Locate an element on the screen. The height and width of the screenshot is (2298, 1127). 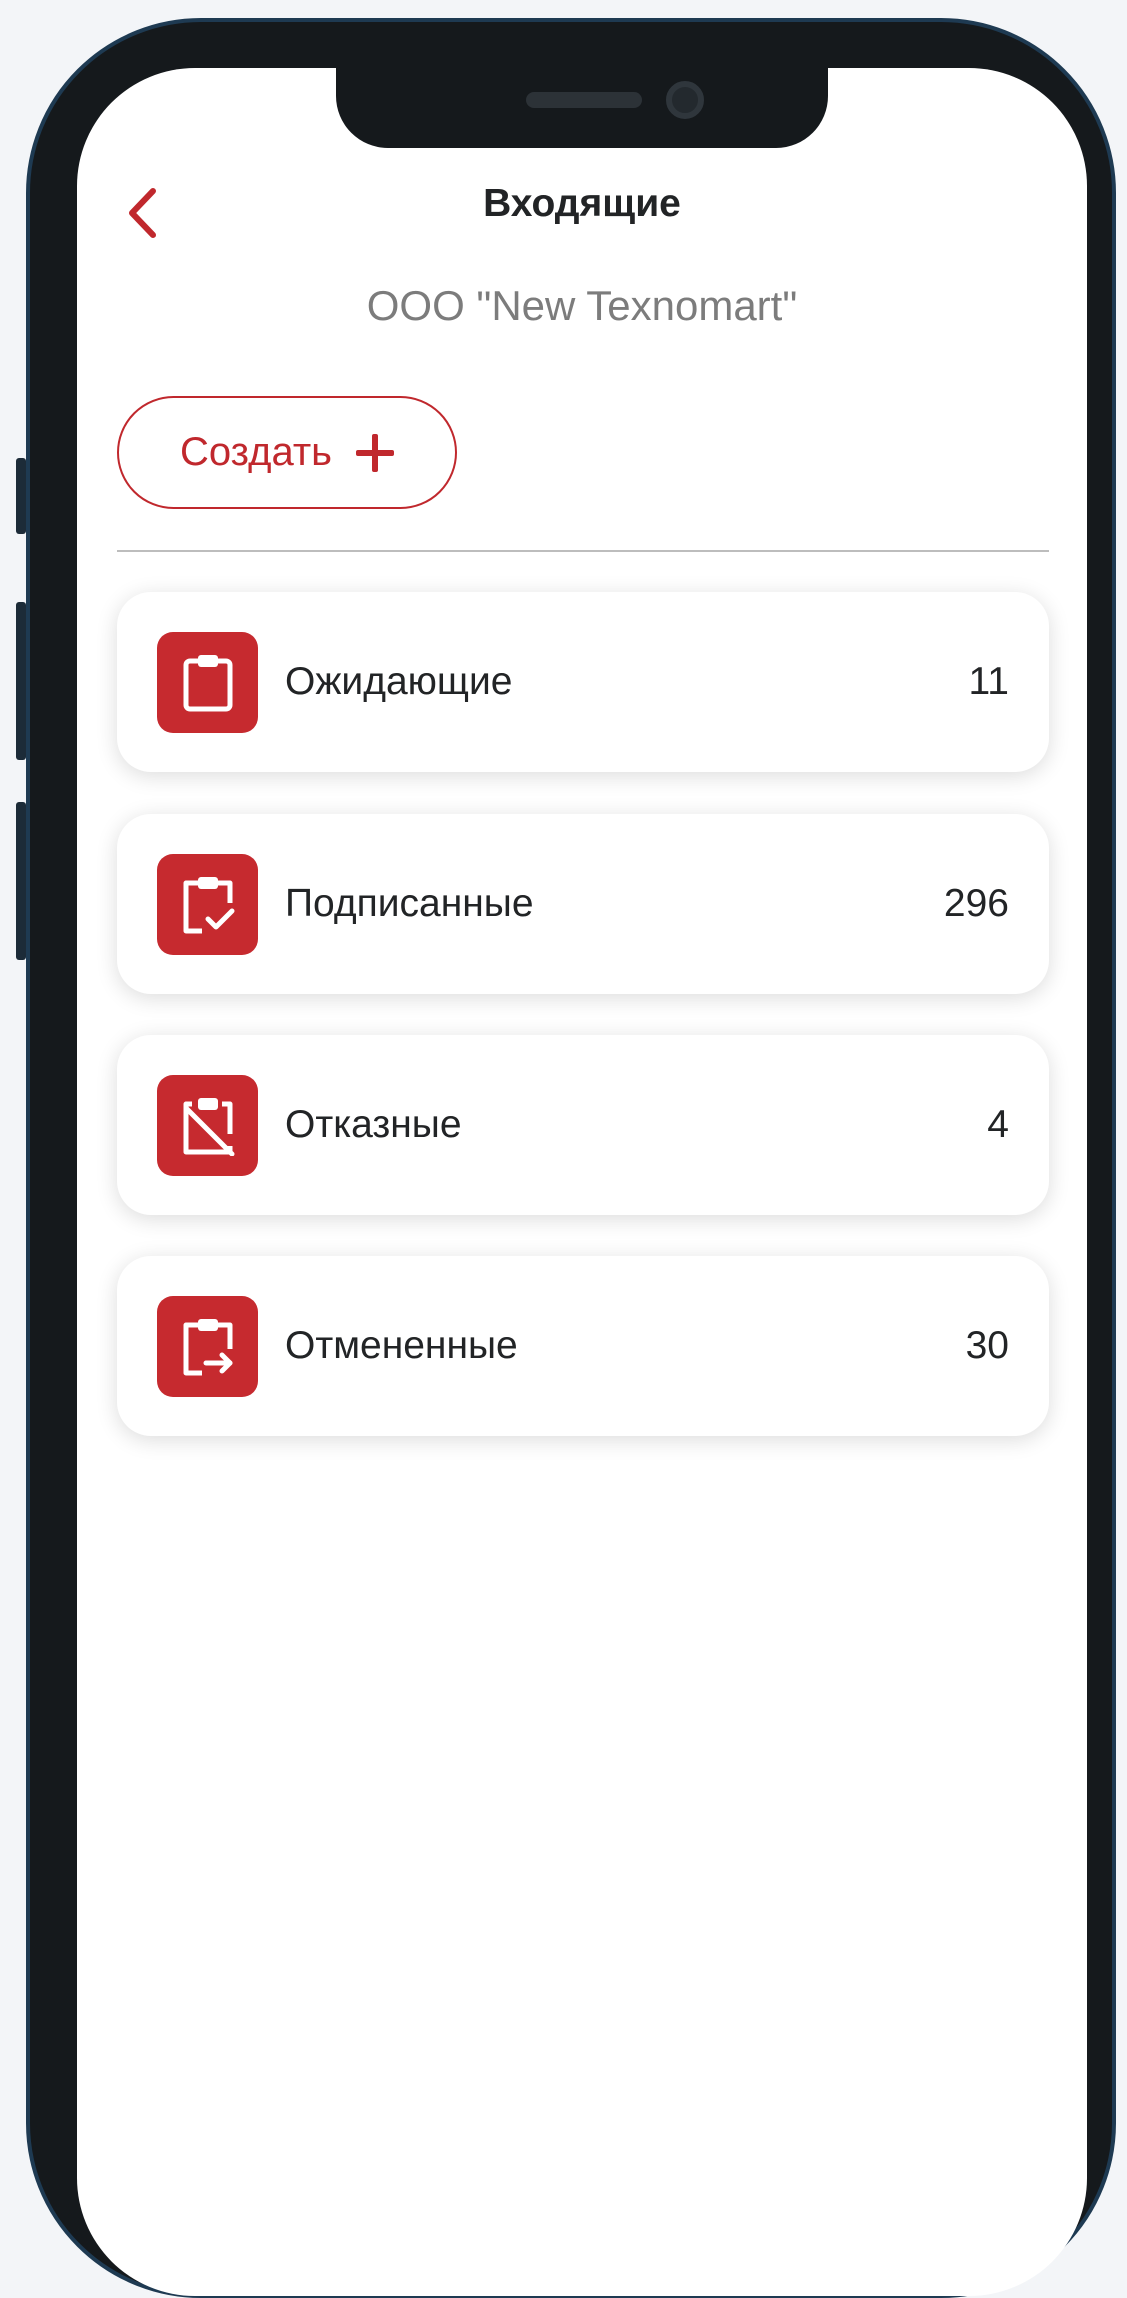
category-pending: Ожидающие 11 is located at coordinates (583, 682).